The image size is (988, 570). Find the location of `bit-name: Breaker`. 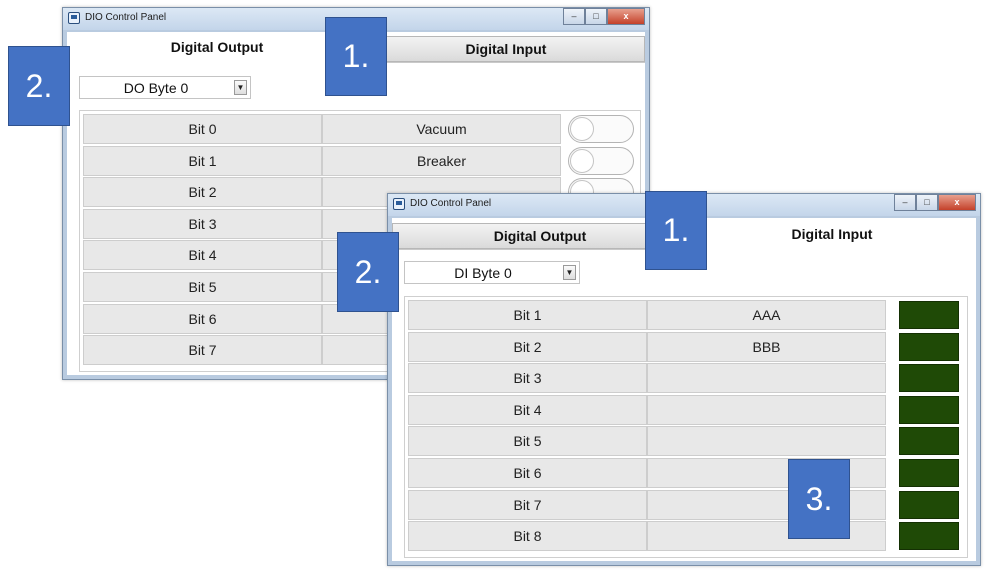

bit-name: Breaker is located at coordinates (441, 160).